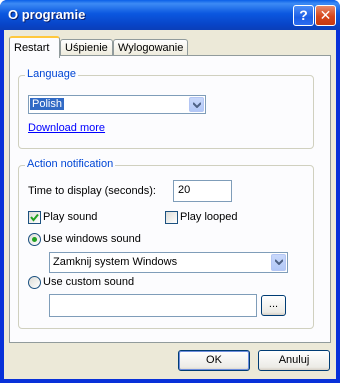 The image size is (340, 383). Describe the element at coordinates (209, 217) in the screenshot. I see `play-looped-label: Play looped` at that location.